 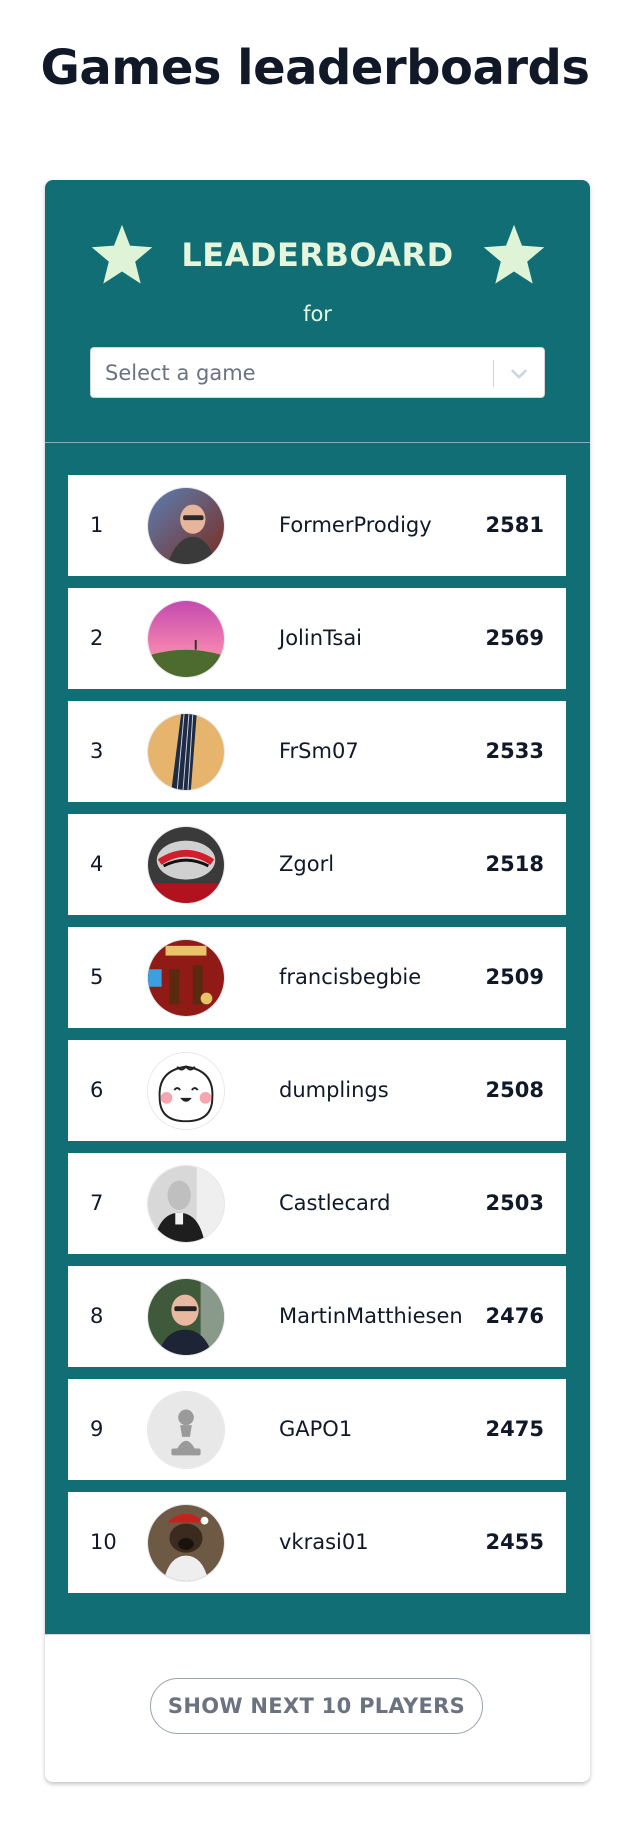 What do you see at coordinates (514, 1542) in the screenshot?
I see `score: 2455` at bounding box center [514, 1542].